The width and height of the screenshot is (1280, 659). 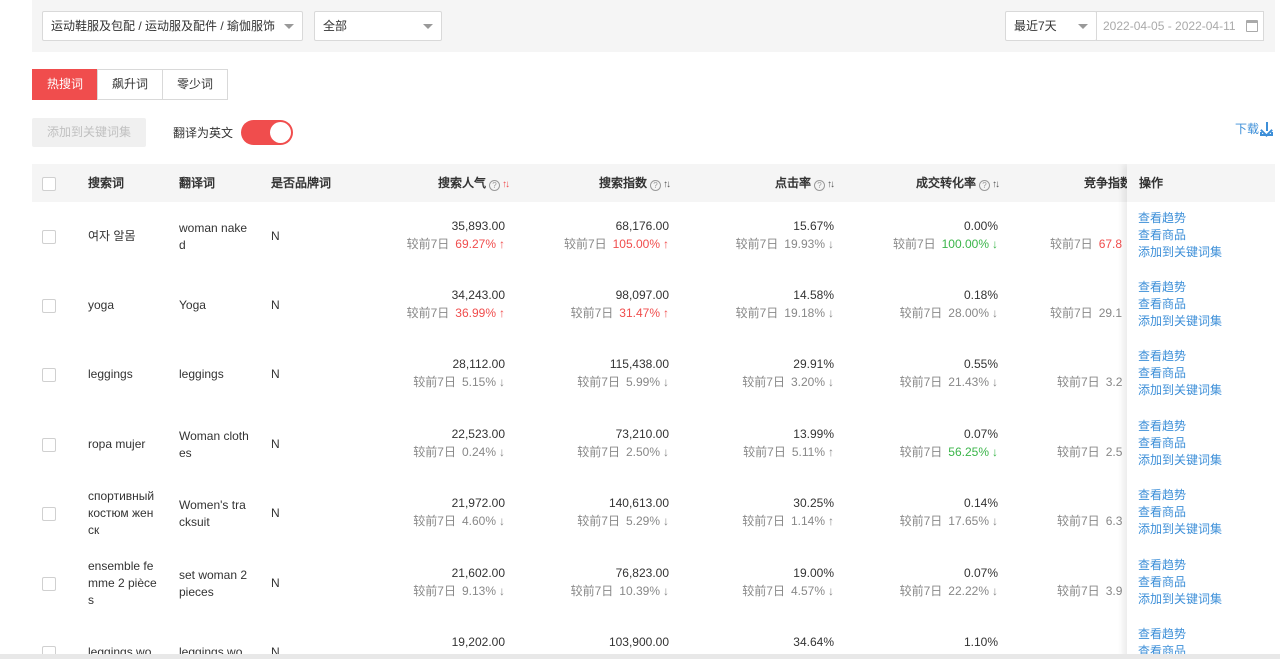 What do you see at coordinates (197, 183) in the screenshot?
I see `col-translation: 翻译词` at bounding box center [197, 183].